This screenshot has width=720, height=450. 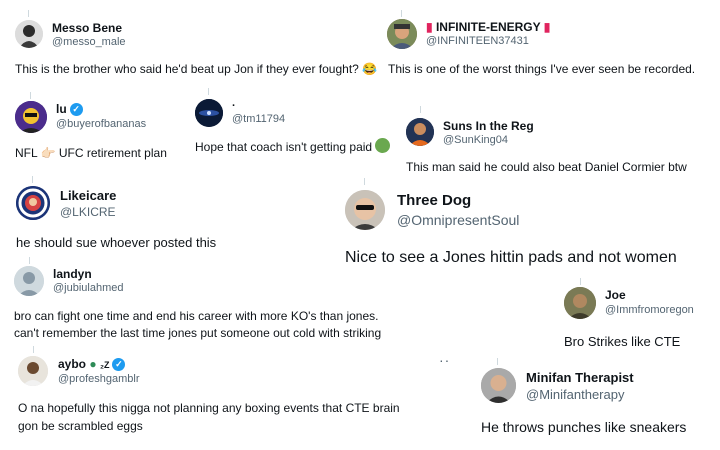 I want to click on tweet-text: NFL 👉🏻 UFC retirement plan, so click(x=91, y=153).